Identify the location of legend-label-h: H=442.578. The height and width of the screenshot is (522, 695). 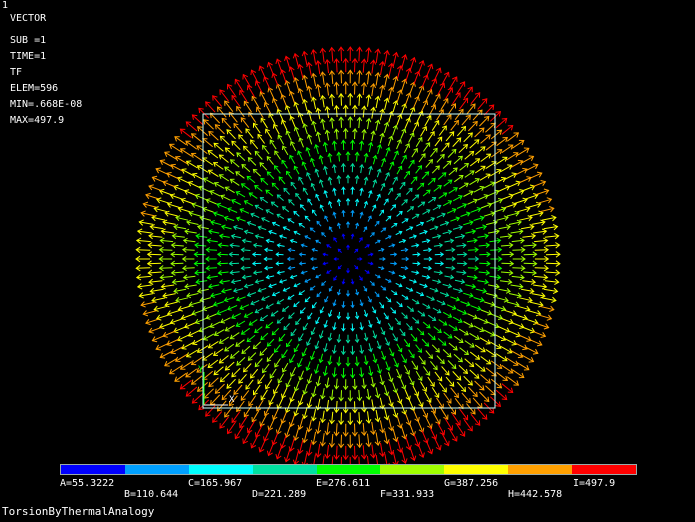
(535, 494).